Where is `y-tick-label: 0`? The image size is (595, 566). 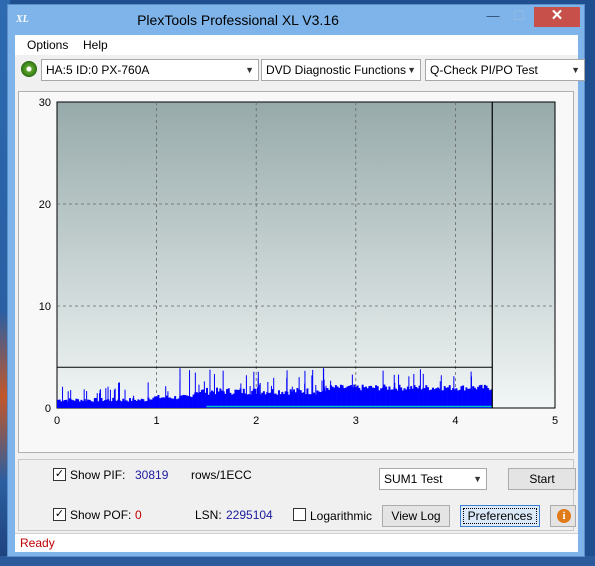 y-tick-label: 0 is located at coordinates (48, 409).